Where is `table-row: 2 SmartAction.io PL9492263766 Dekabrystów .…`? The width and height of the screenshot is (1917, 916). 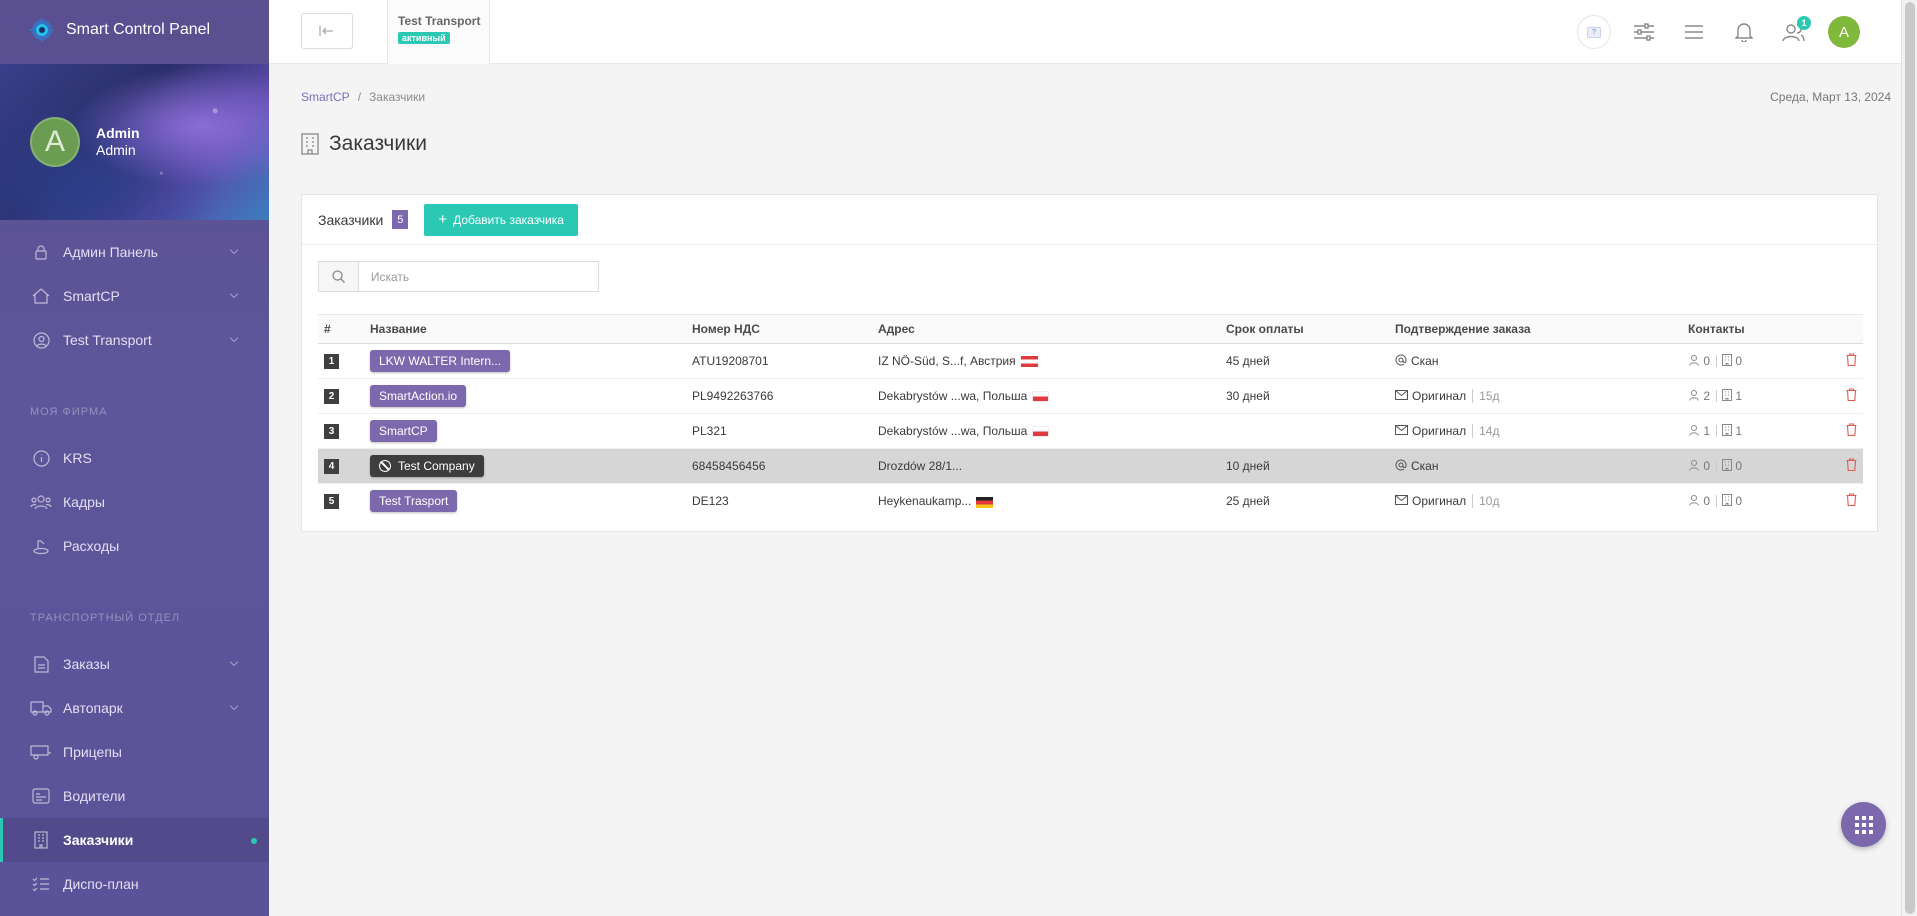 table-row: 2 SmartAction.io PL9492263766 Dekabrystów .… is located at coordinates (1090, 396).